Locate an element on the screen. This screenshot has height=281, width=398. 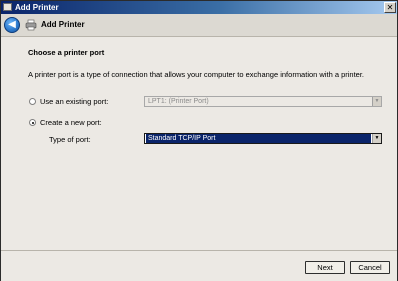
wizard-footer: Next Cancel is located at coordinates (199, 265).